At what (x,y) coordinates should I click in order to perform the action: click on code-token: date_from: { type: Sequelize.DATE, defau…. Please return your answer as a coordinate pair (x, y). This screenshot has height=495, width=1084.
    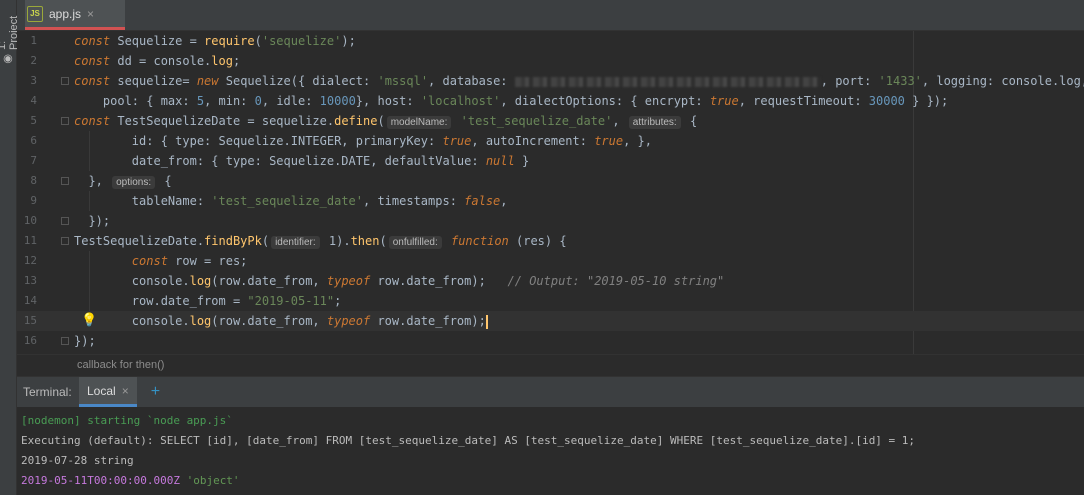
    Looking at the image, I should click on (280, 161).